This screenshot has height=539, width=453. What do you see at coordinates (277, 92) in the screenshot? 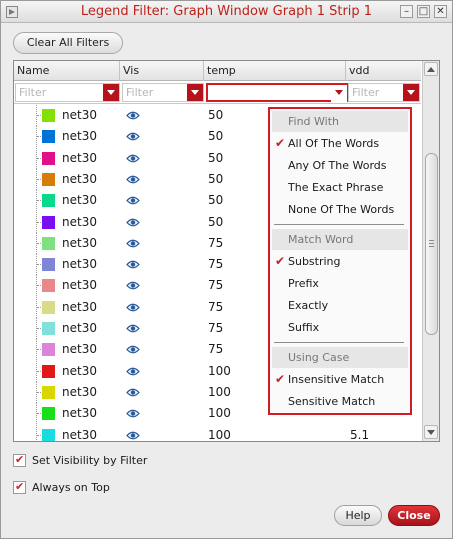
I see `temp-filter-field` at bounding box center [277, 92].